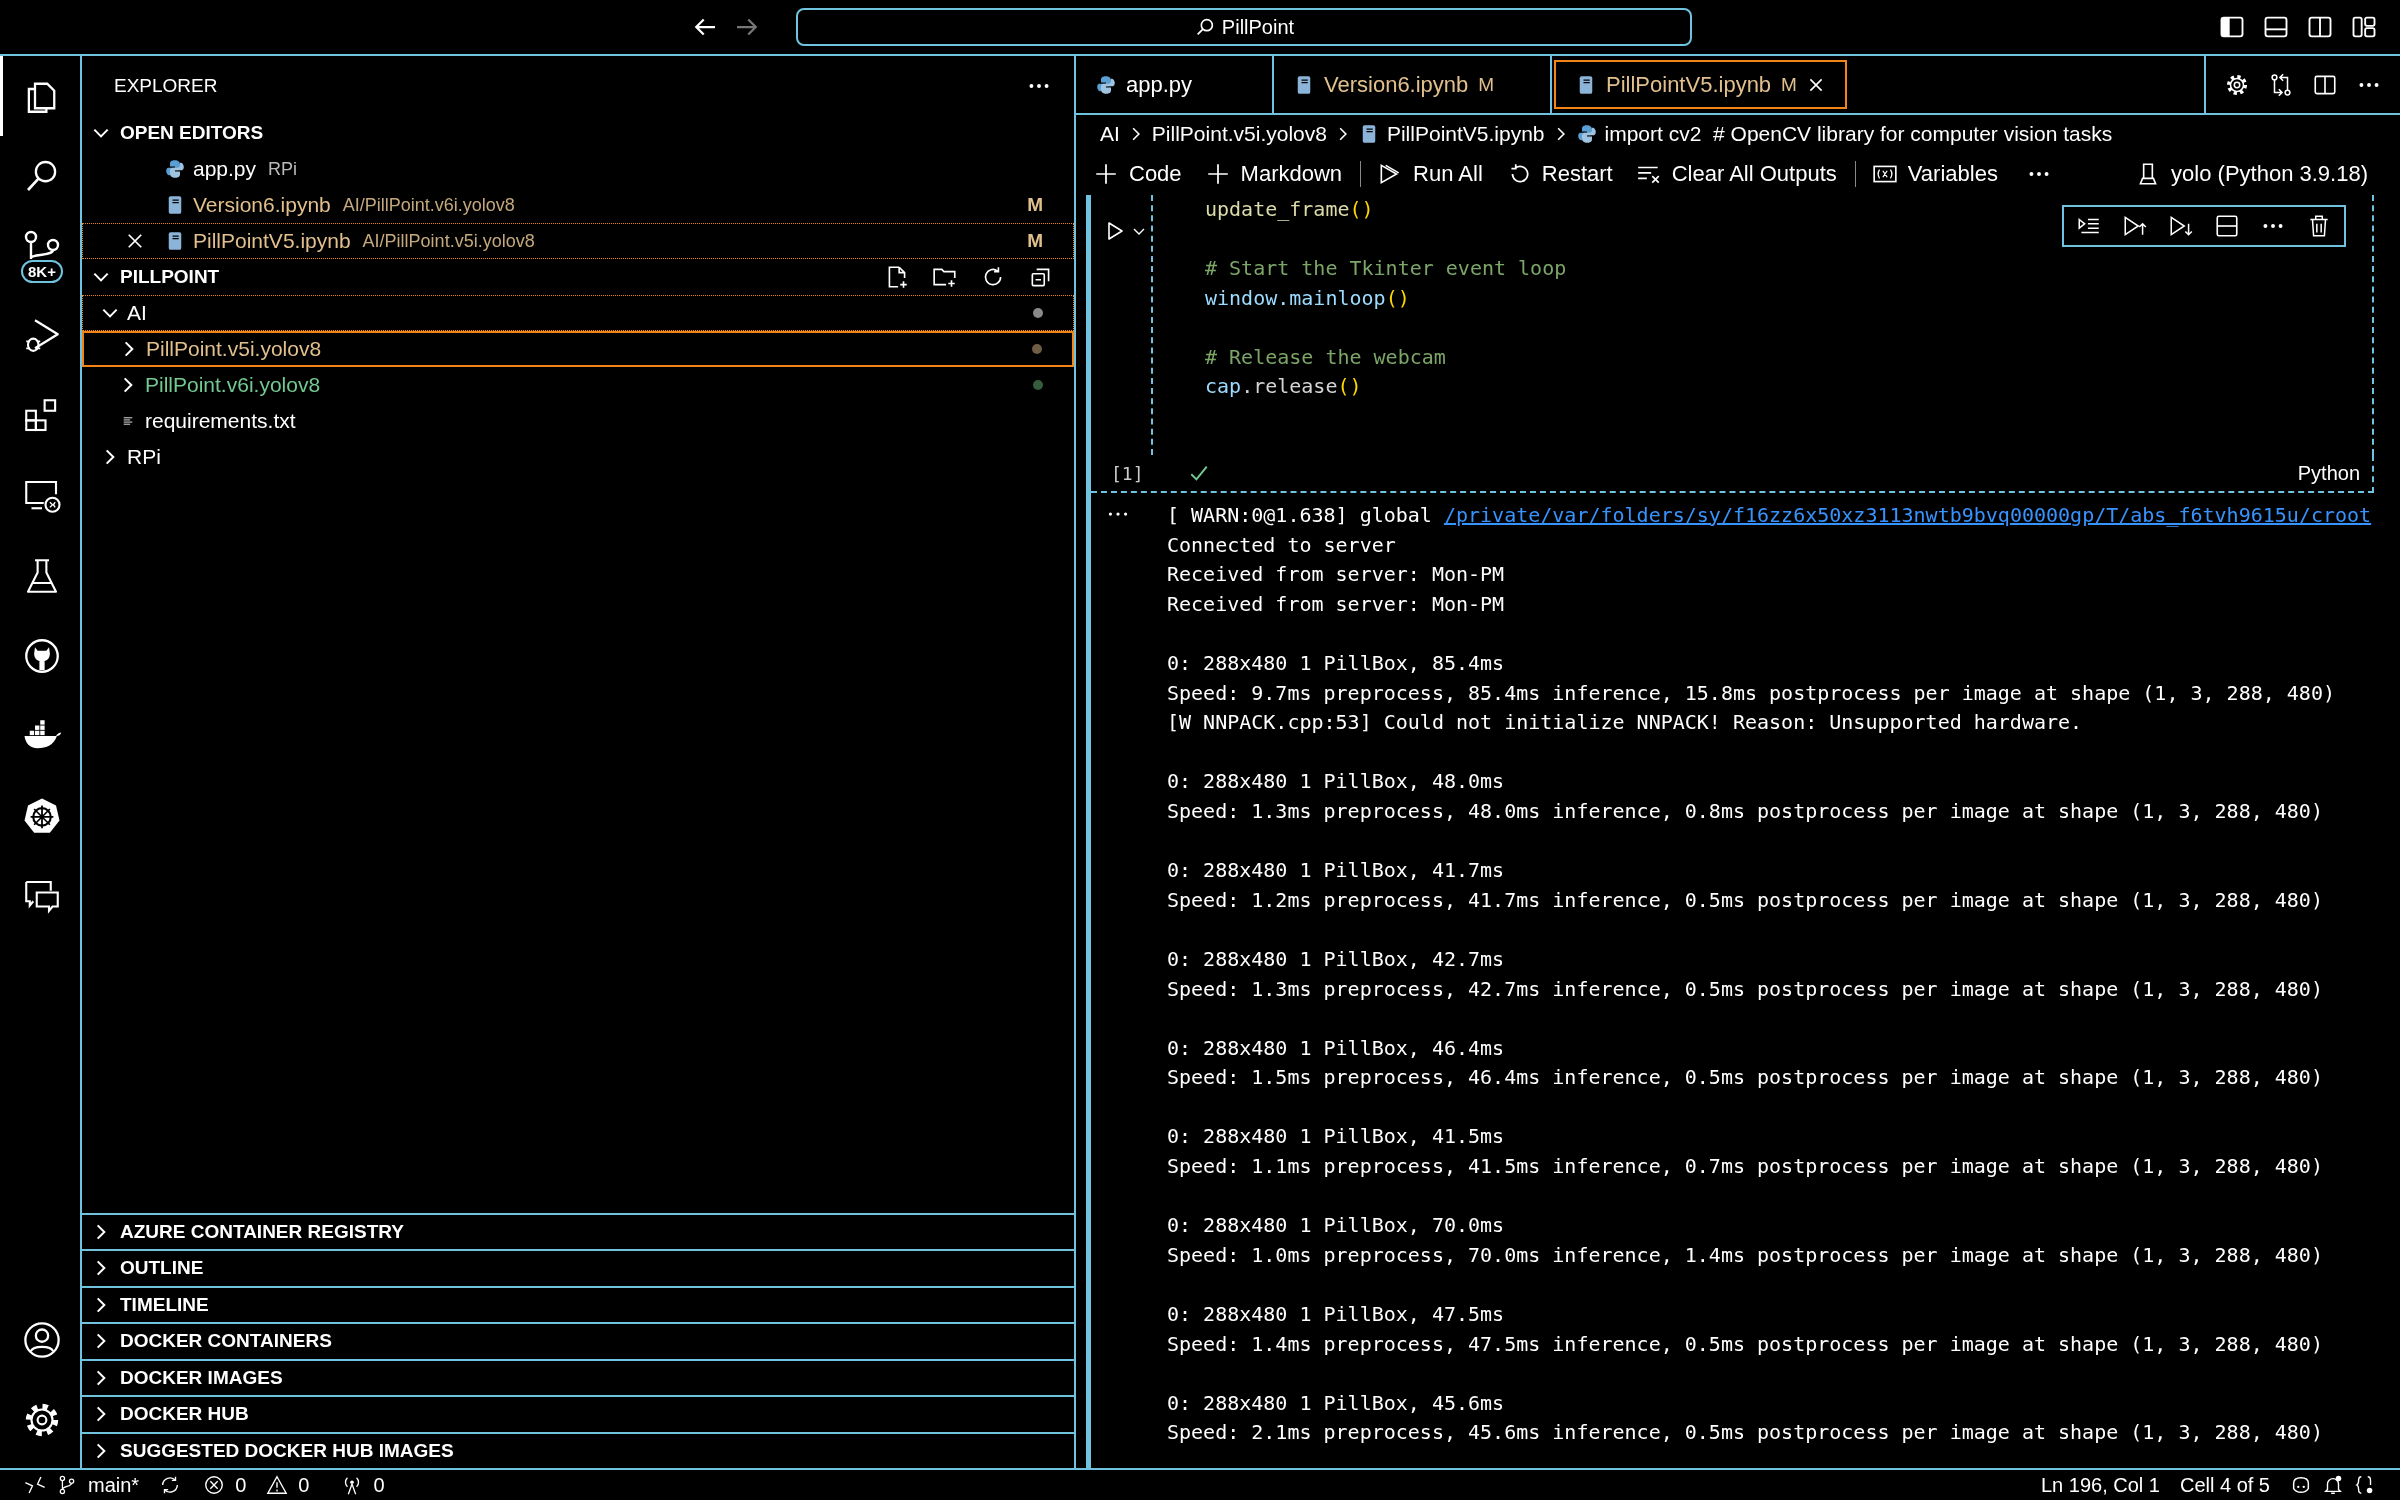 The image size is (2400, 1500). Describe the element at coordinates (277, 1485) in the screenshot. I see `warning-icon` at that location.